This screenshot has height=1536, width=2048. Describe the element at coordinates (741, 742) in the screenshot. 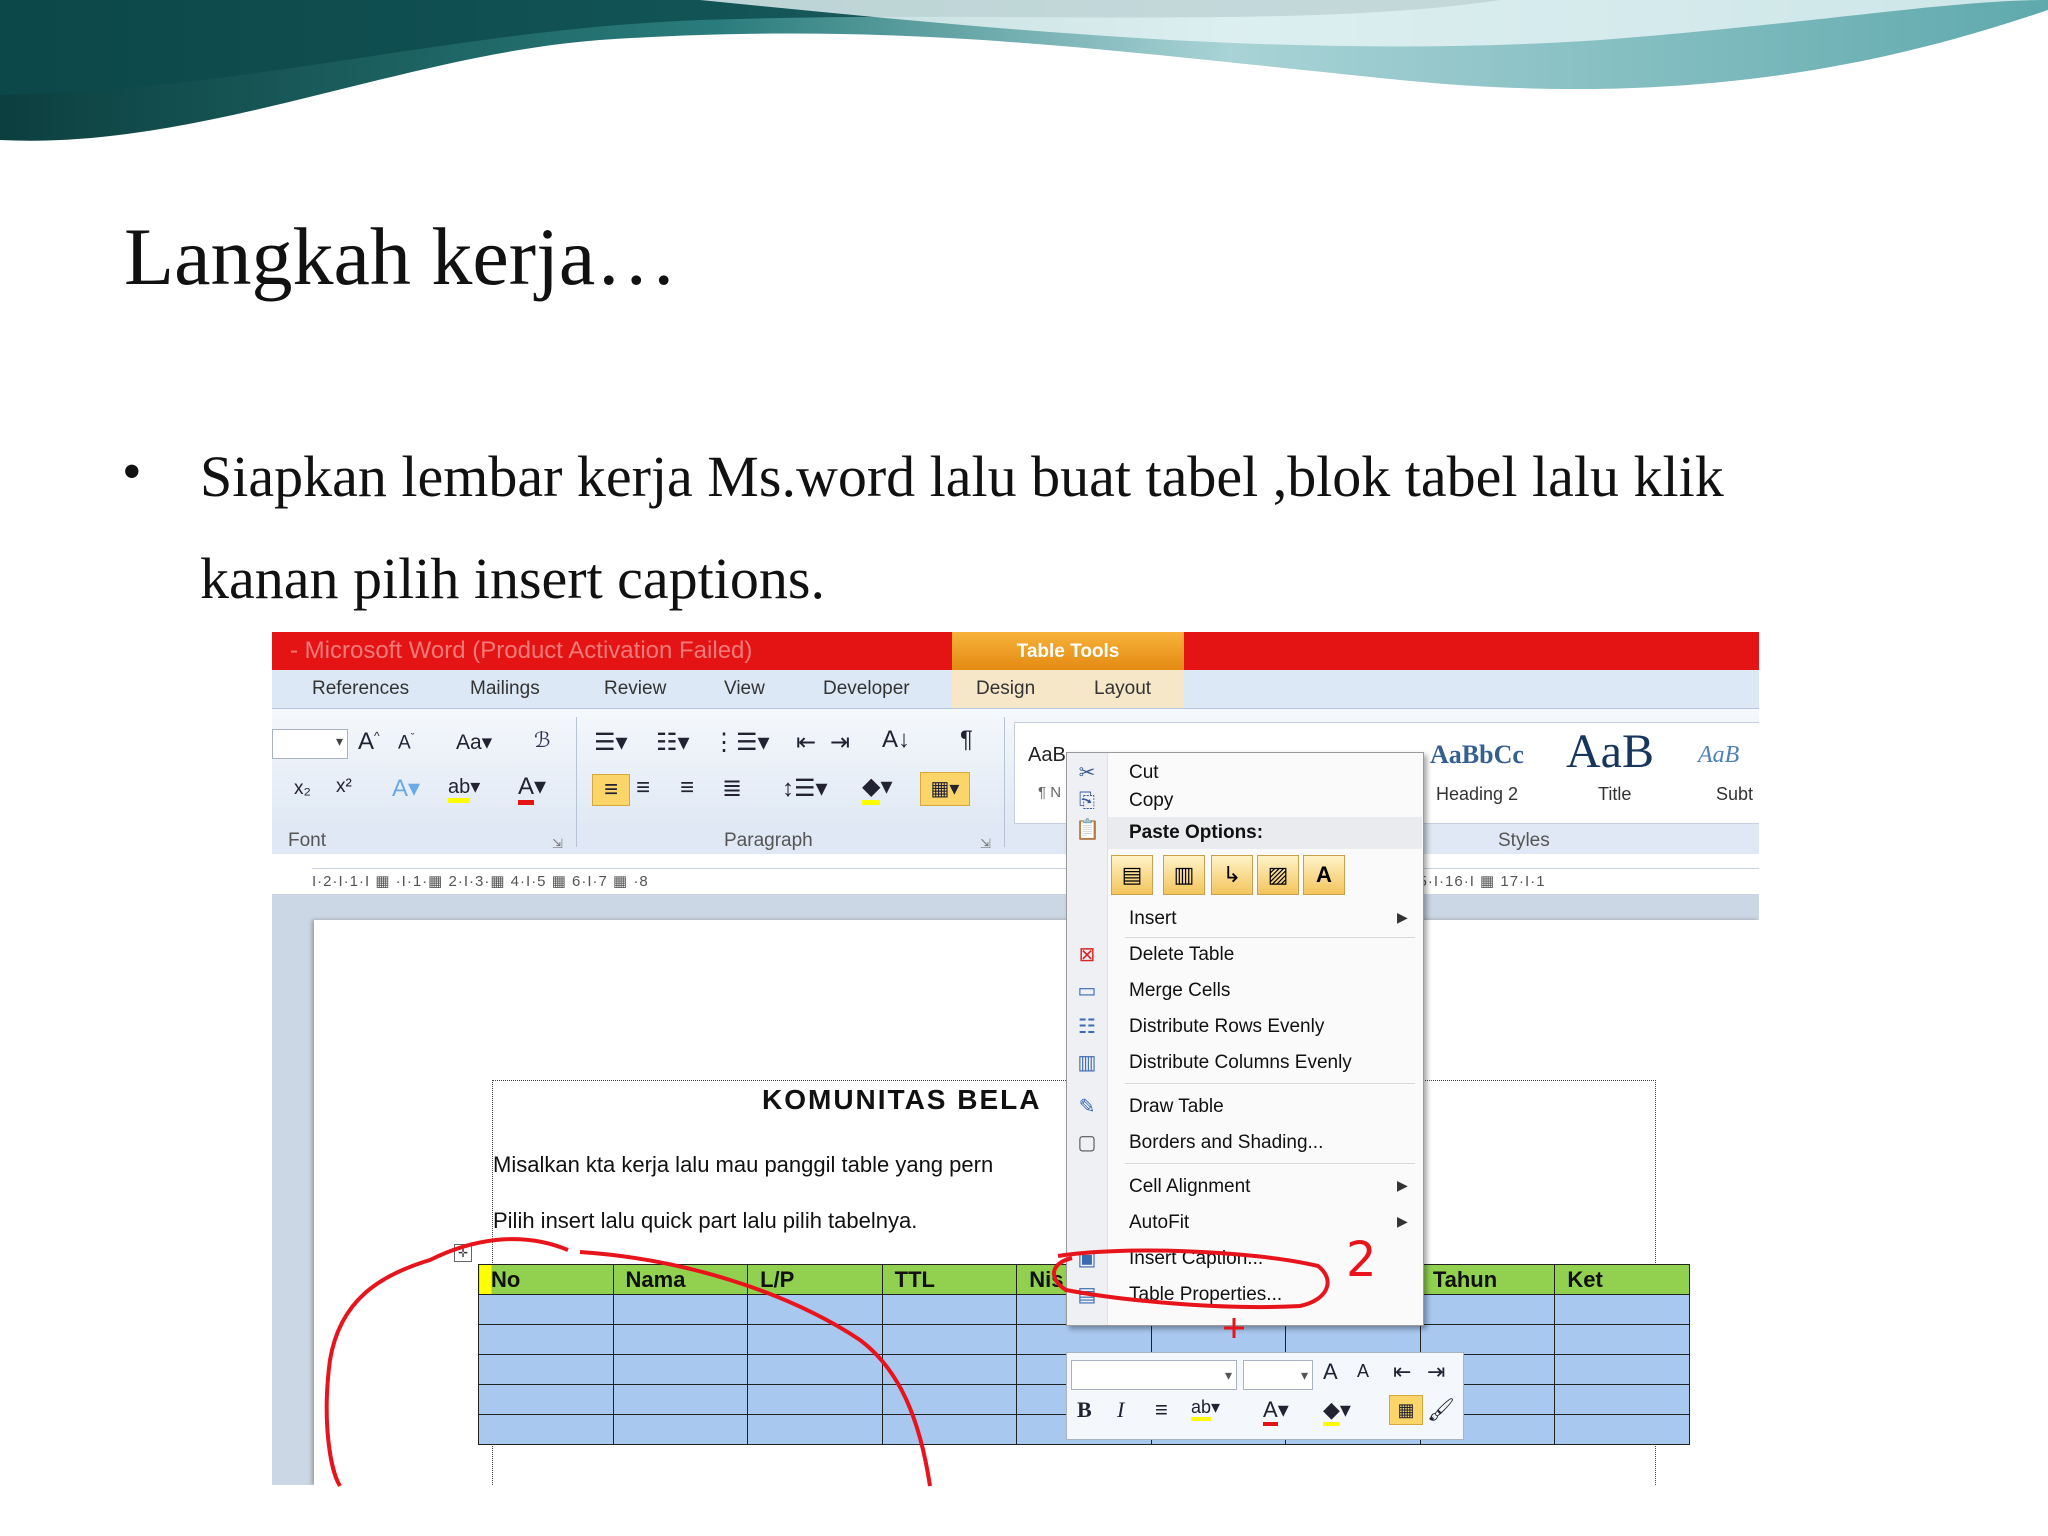

I see `multilevel-list-icon: ⋮☰▾` at that location.